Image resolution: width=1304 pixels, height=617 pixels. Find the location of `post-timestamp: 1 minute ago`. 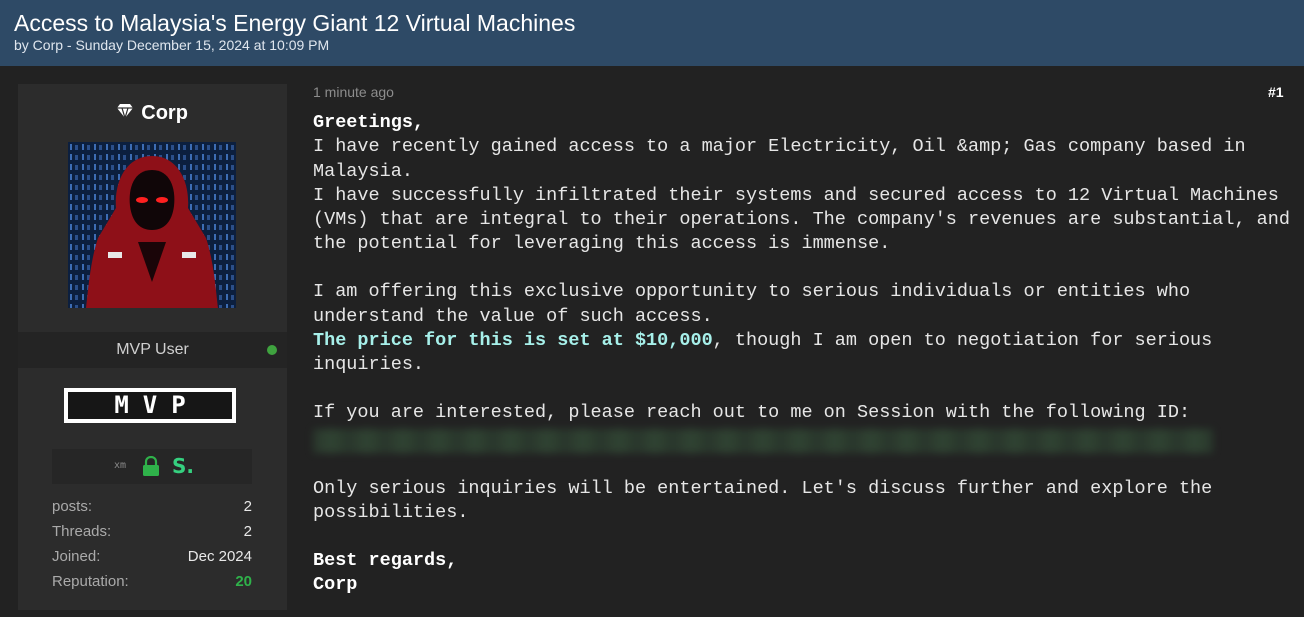

post-timestamp: 1 minute ago is located at coordinates (353, 92).